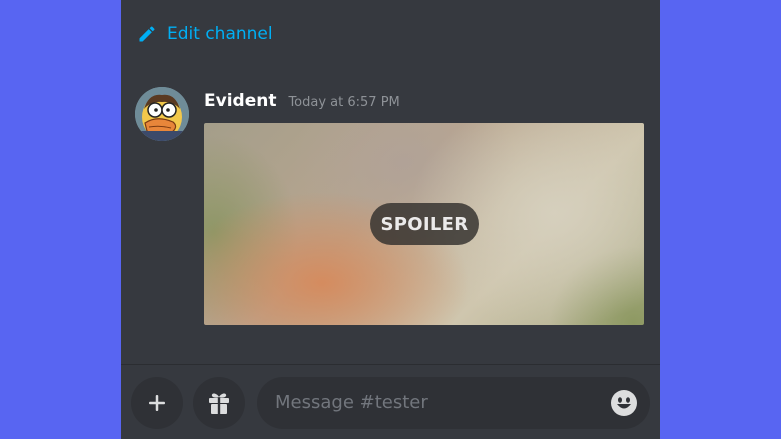  I want to click on emoji-icon, so click(624, 403).